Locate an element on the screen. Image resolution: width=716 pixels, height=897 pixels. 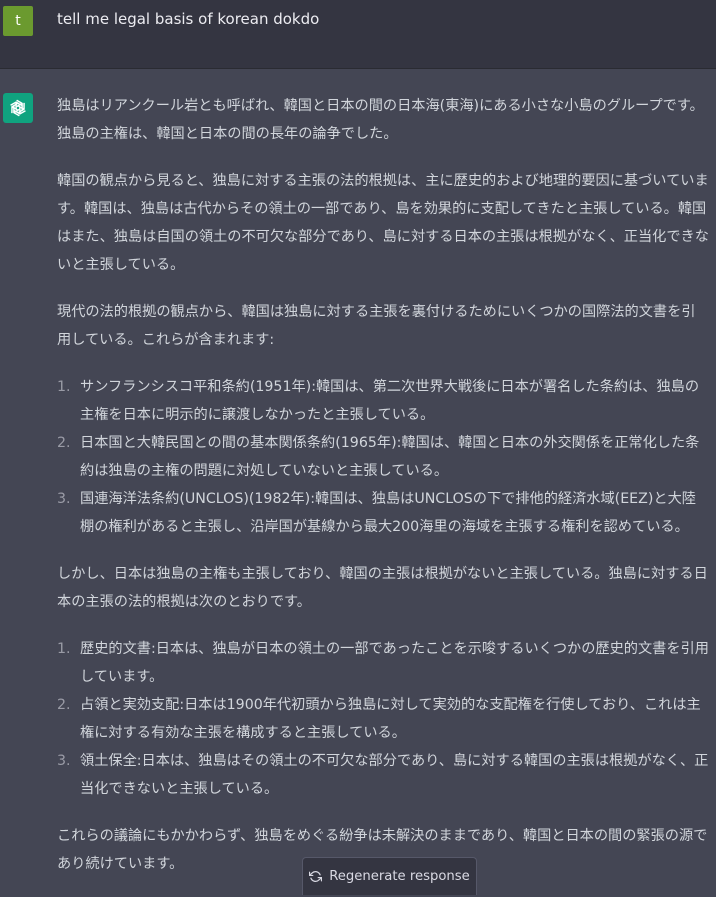
regenerate-response-button: Regenerate response is located at coordinates (389, 876).